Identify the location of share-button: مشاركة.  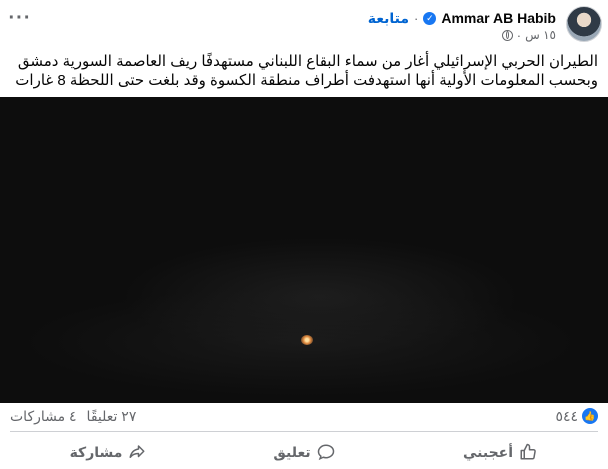
(108, 452).